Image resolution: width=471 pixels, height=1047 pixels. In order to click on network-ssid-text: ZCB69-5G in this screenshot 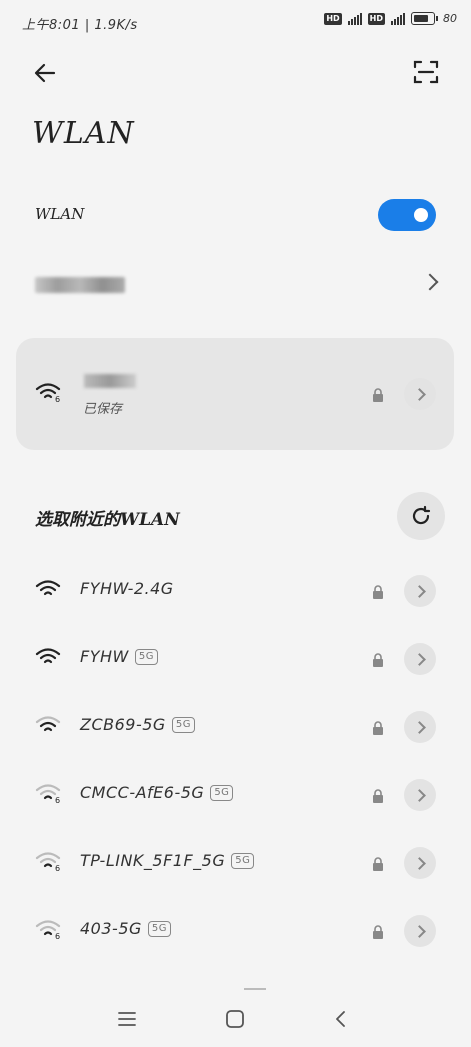, I will do `click(123, 724)`.